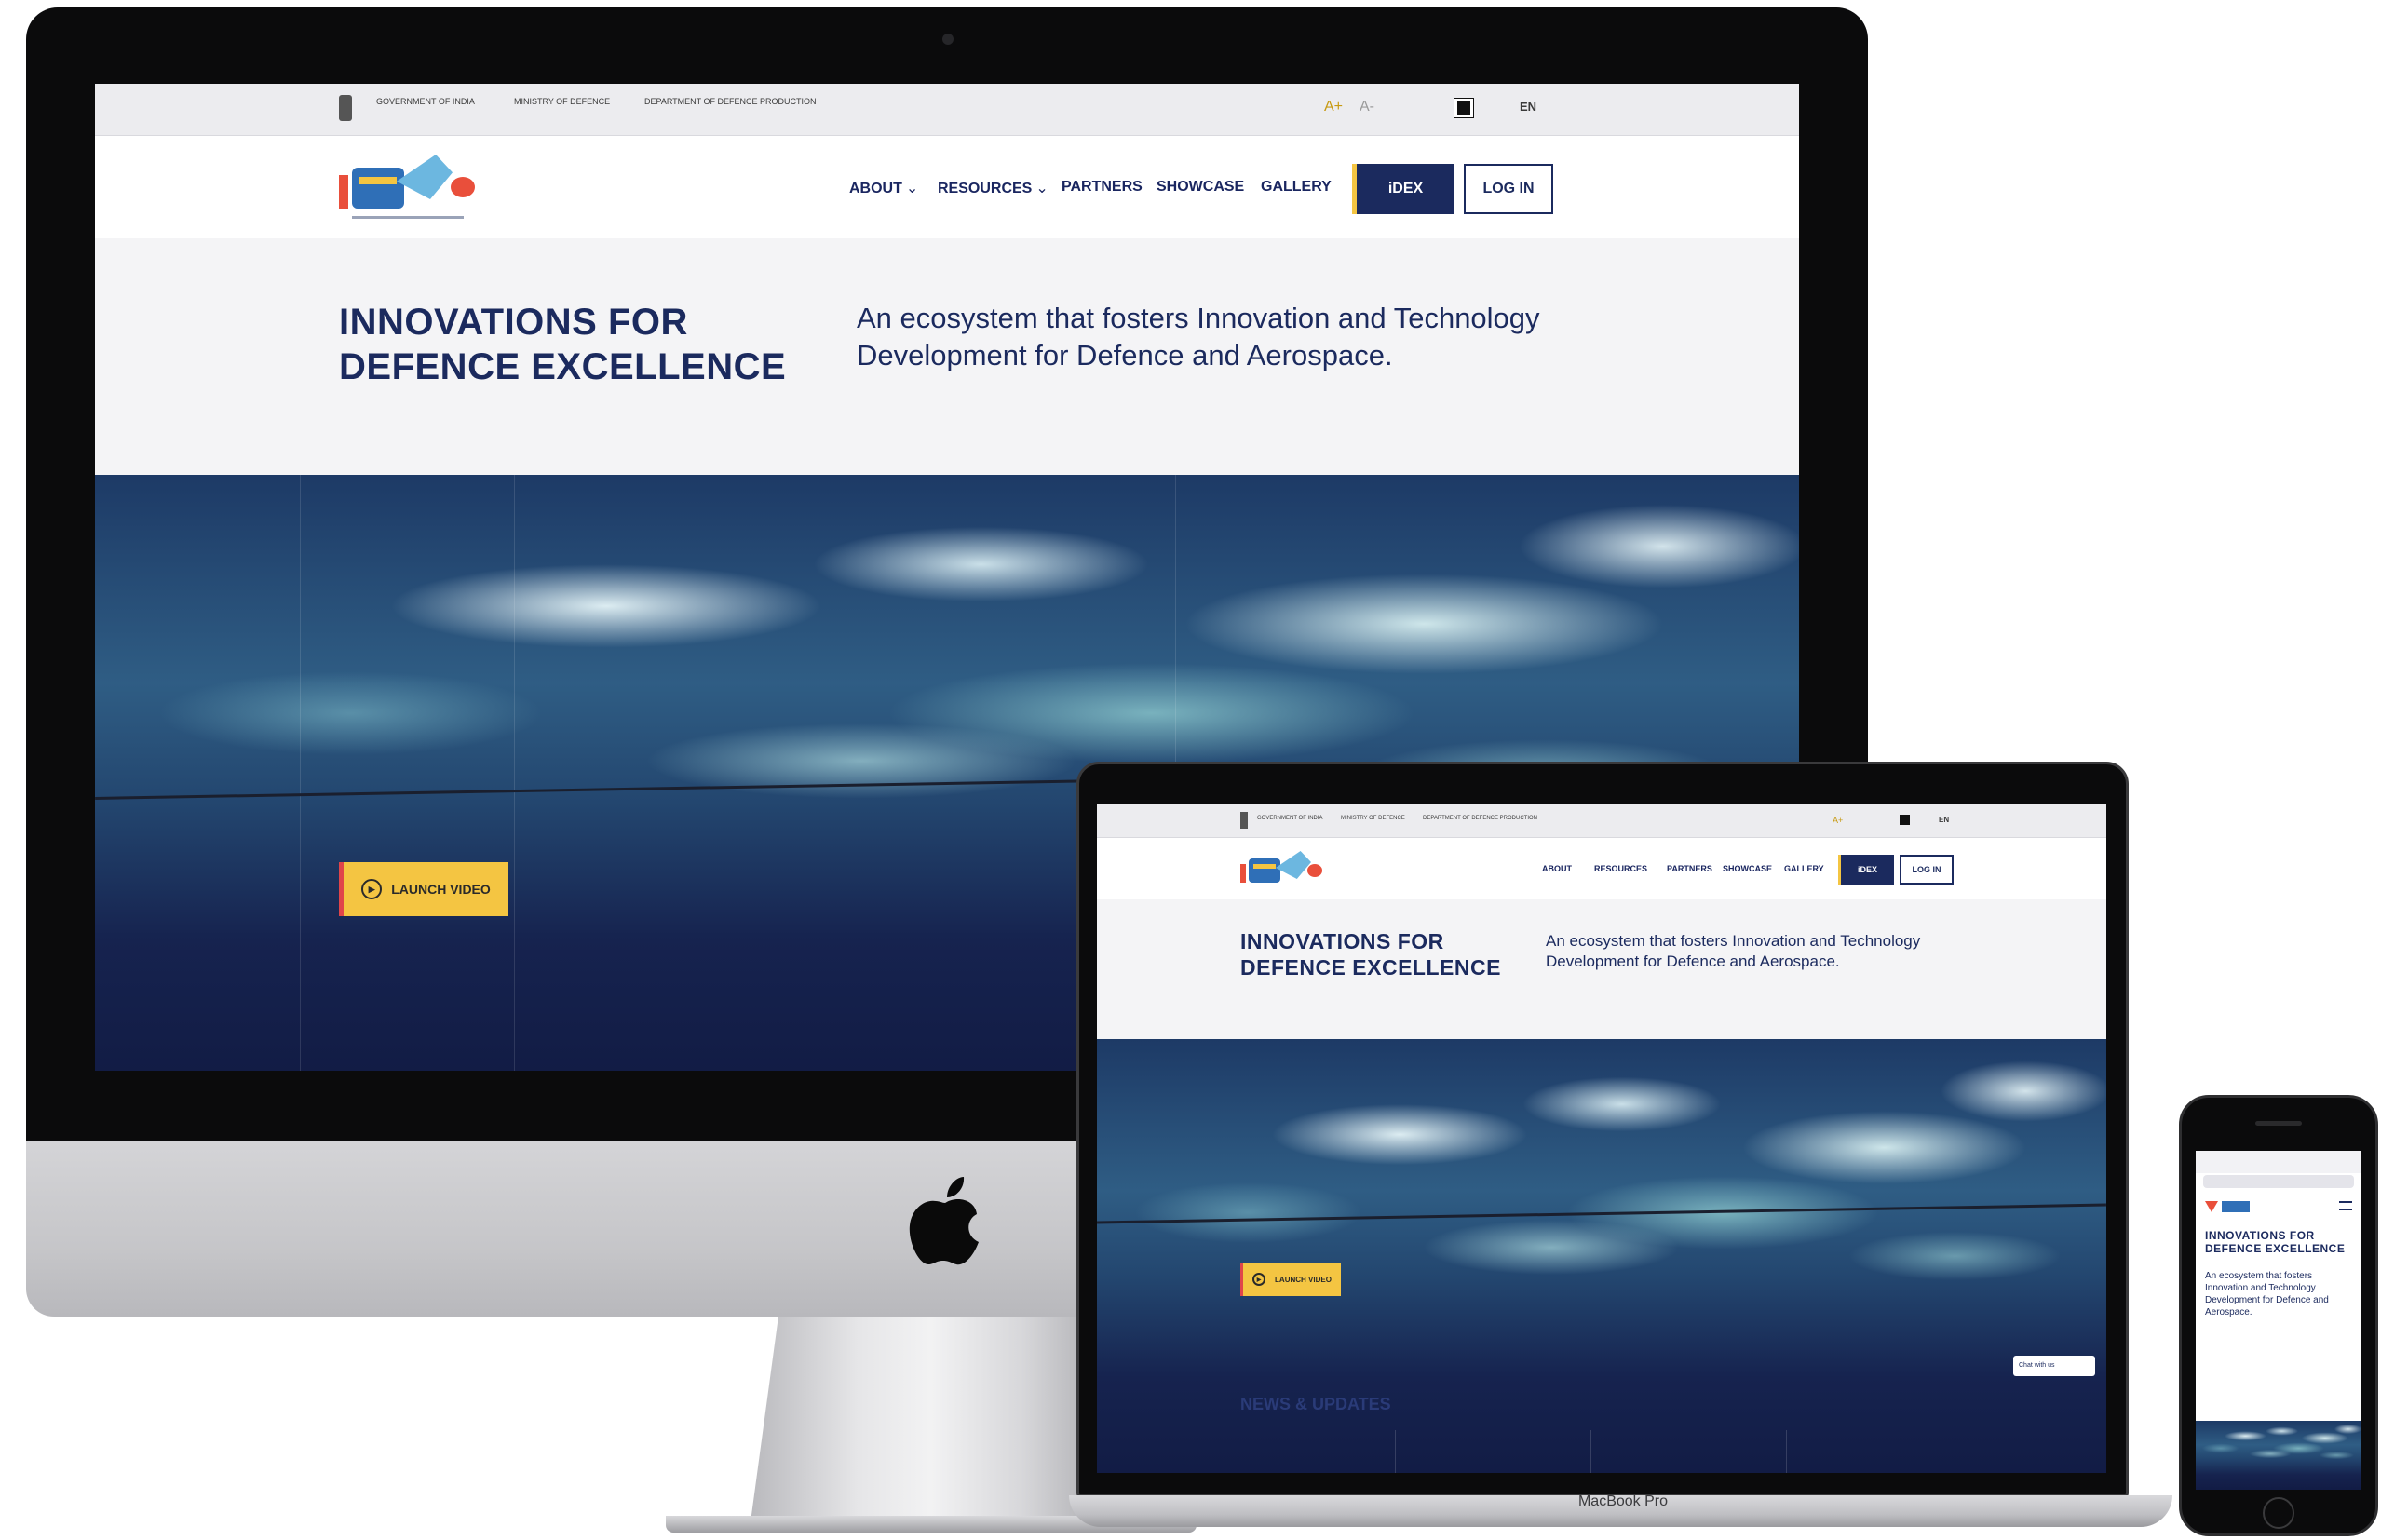 The width and height of the screenshot is (2381, 1540). I want to click on imac-stand, so click(931, 1422).